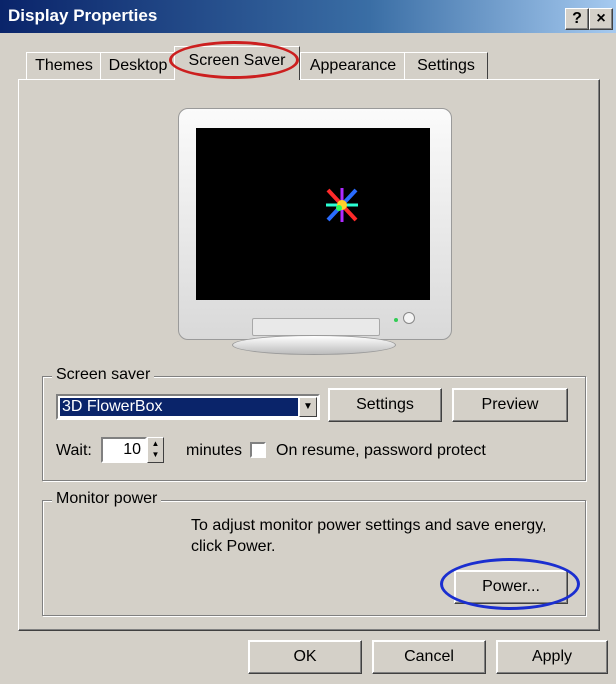  Describe the element at coordinates (552, 657) in the screenshot. I see `apply-button: Apply` at that location.